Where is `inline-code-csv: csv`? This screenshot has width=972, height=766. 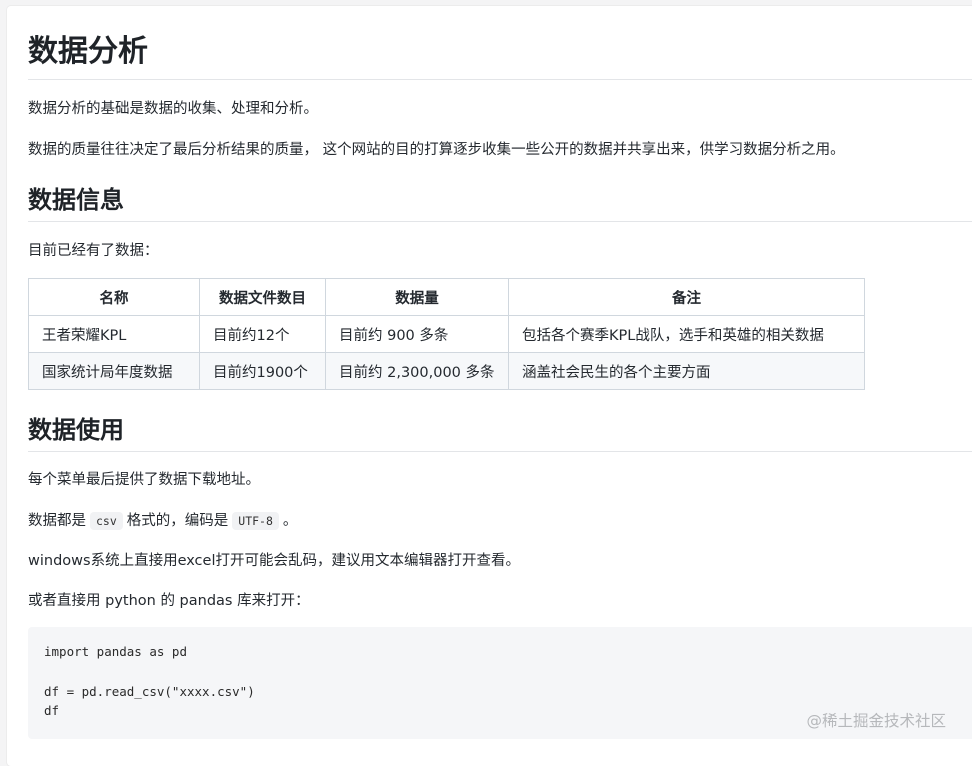 inline-code-csv: csv is located at coordinates (106, 521).